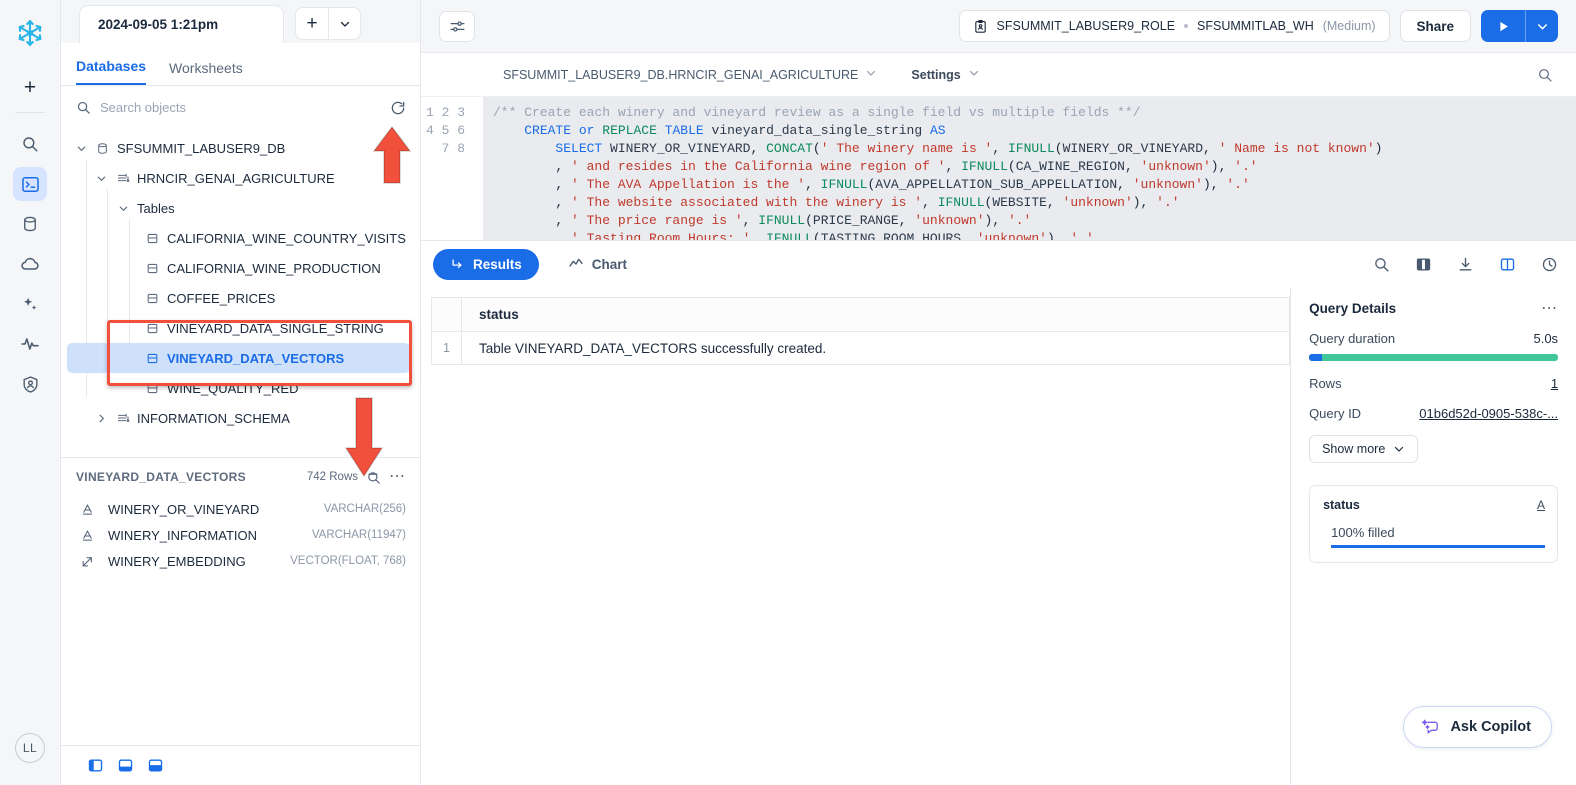 The image size is (1576, 785). Describe the element at coordinates (1381, 264) in the screenshot. I see `search-results-icon` at that location.